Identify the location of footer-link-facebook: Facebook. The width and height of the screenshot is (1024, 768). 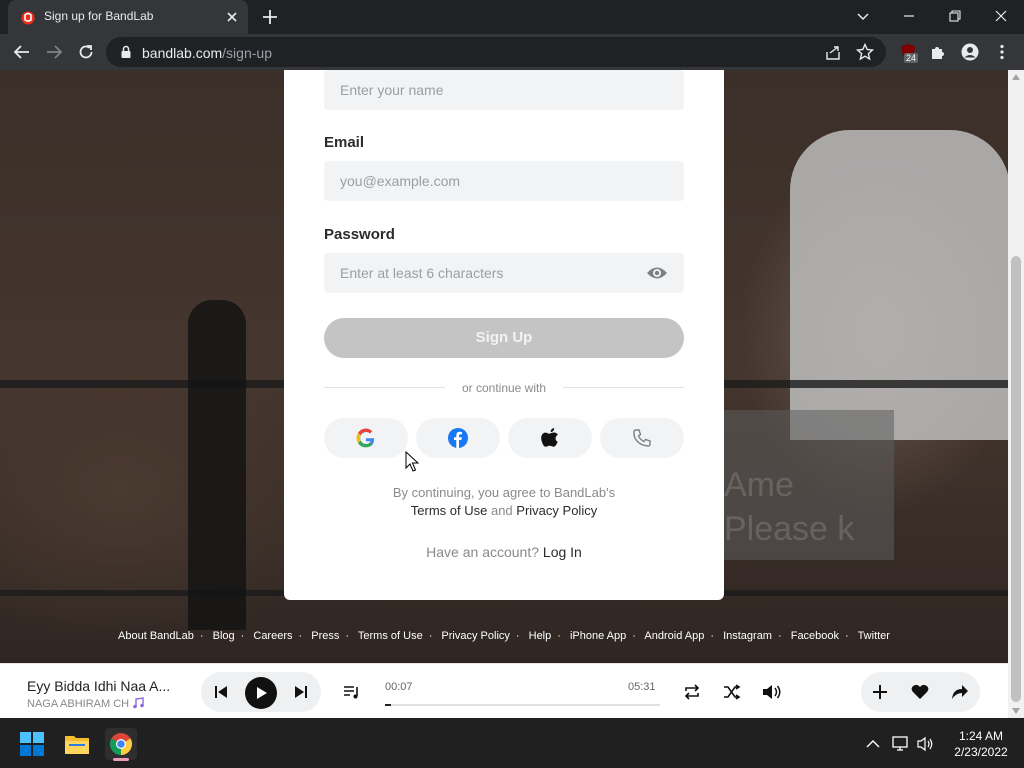
(815, 636).